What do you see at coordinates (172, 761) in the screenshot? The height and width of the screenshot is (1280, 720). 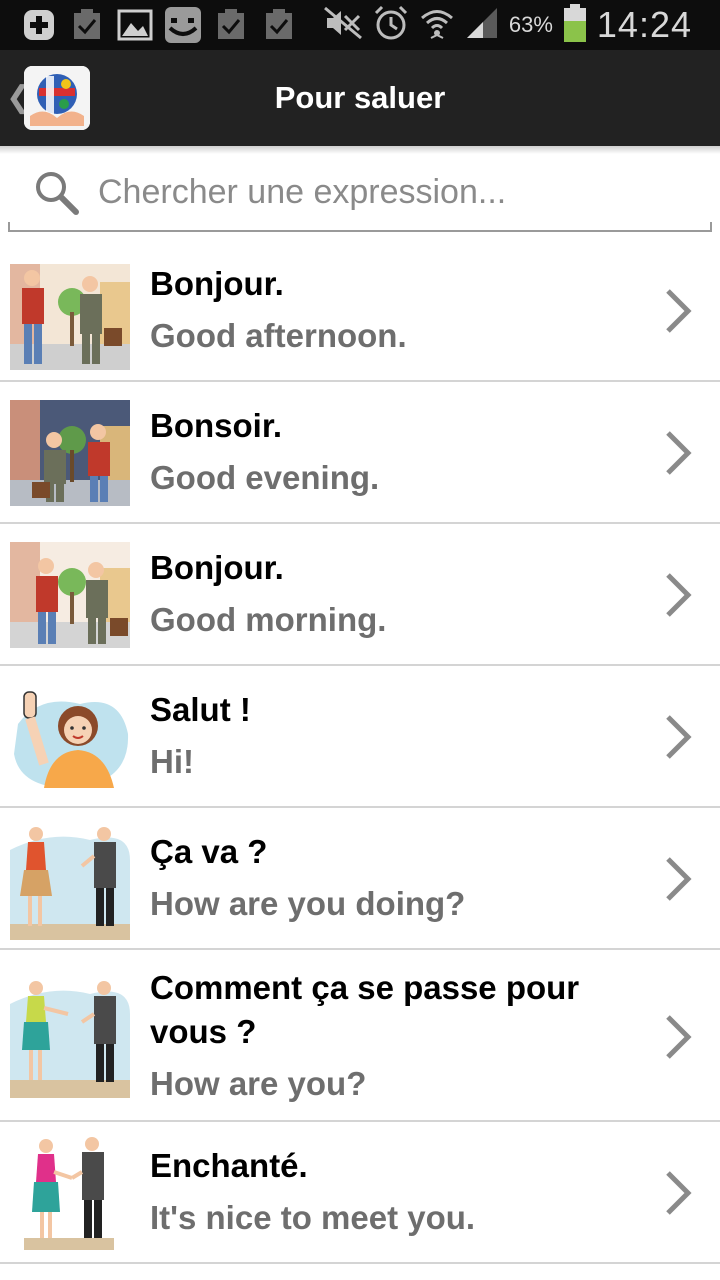 I see `phrase-english: Hi!` at bounding box center [172, 761].